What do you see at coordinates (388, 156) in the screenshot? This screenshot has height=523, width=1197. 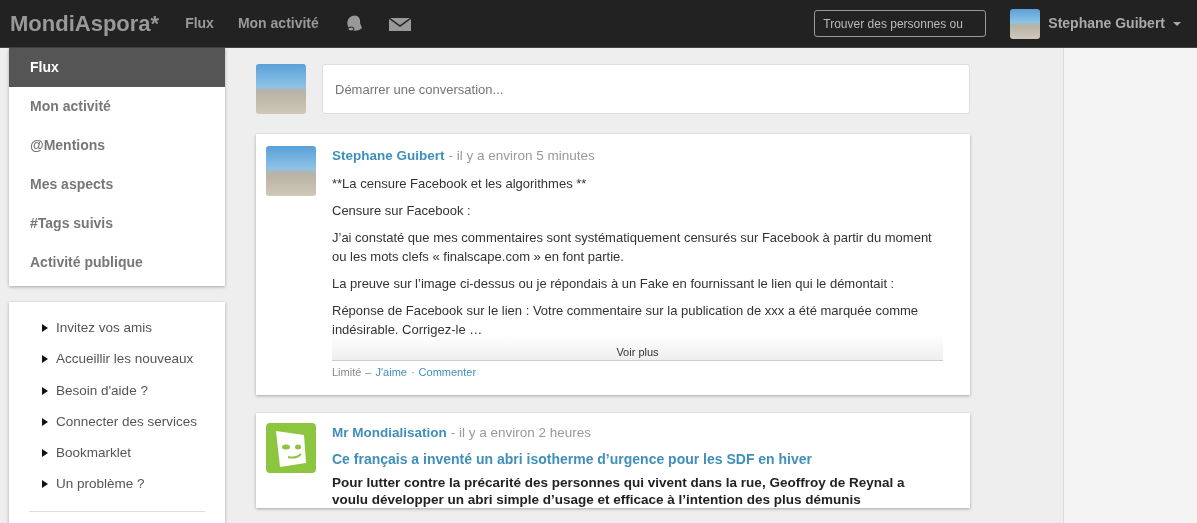 I see `author-link: Stephane Guibert` at bounding box center [388, 156].